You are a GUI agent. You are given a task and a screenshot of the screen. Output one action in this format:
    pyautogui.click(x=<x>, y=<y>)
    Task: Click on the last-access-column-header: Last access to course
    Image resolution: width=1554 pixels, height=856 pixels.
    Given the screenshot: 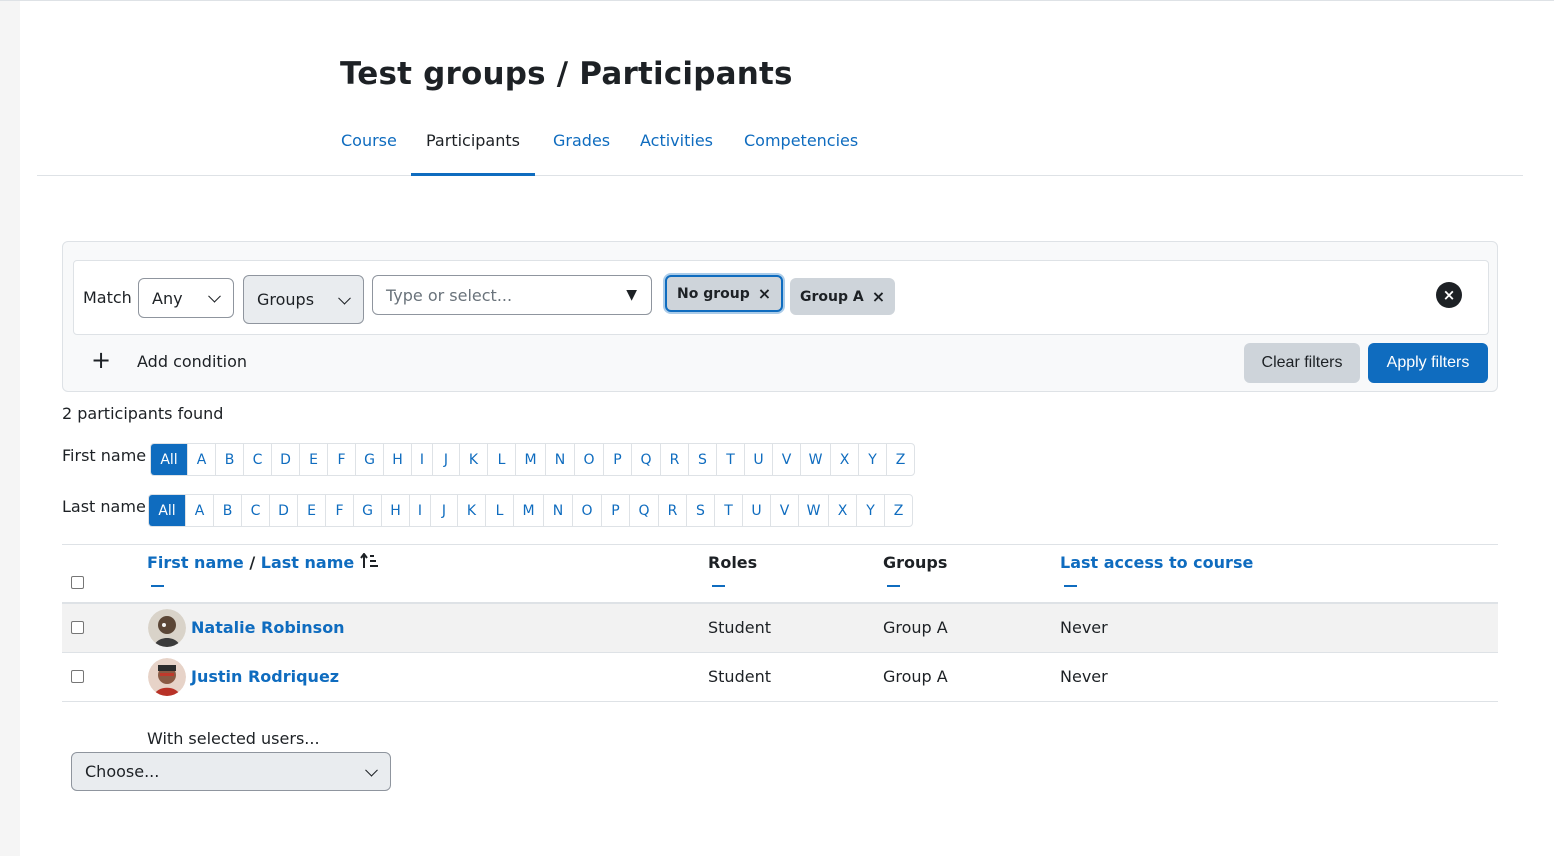 What is the action you would take?
    pyautogui.click(x=1156, y=562)
    